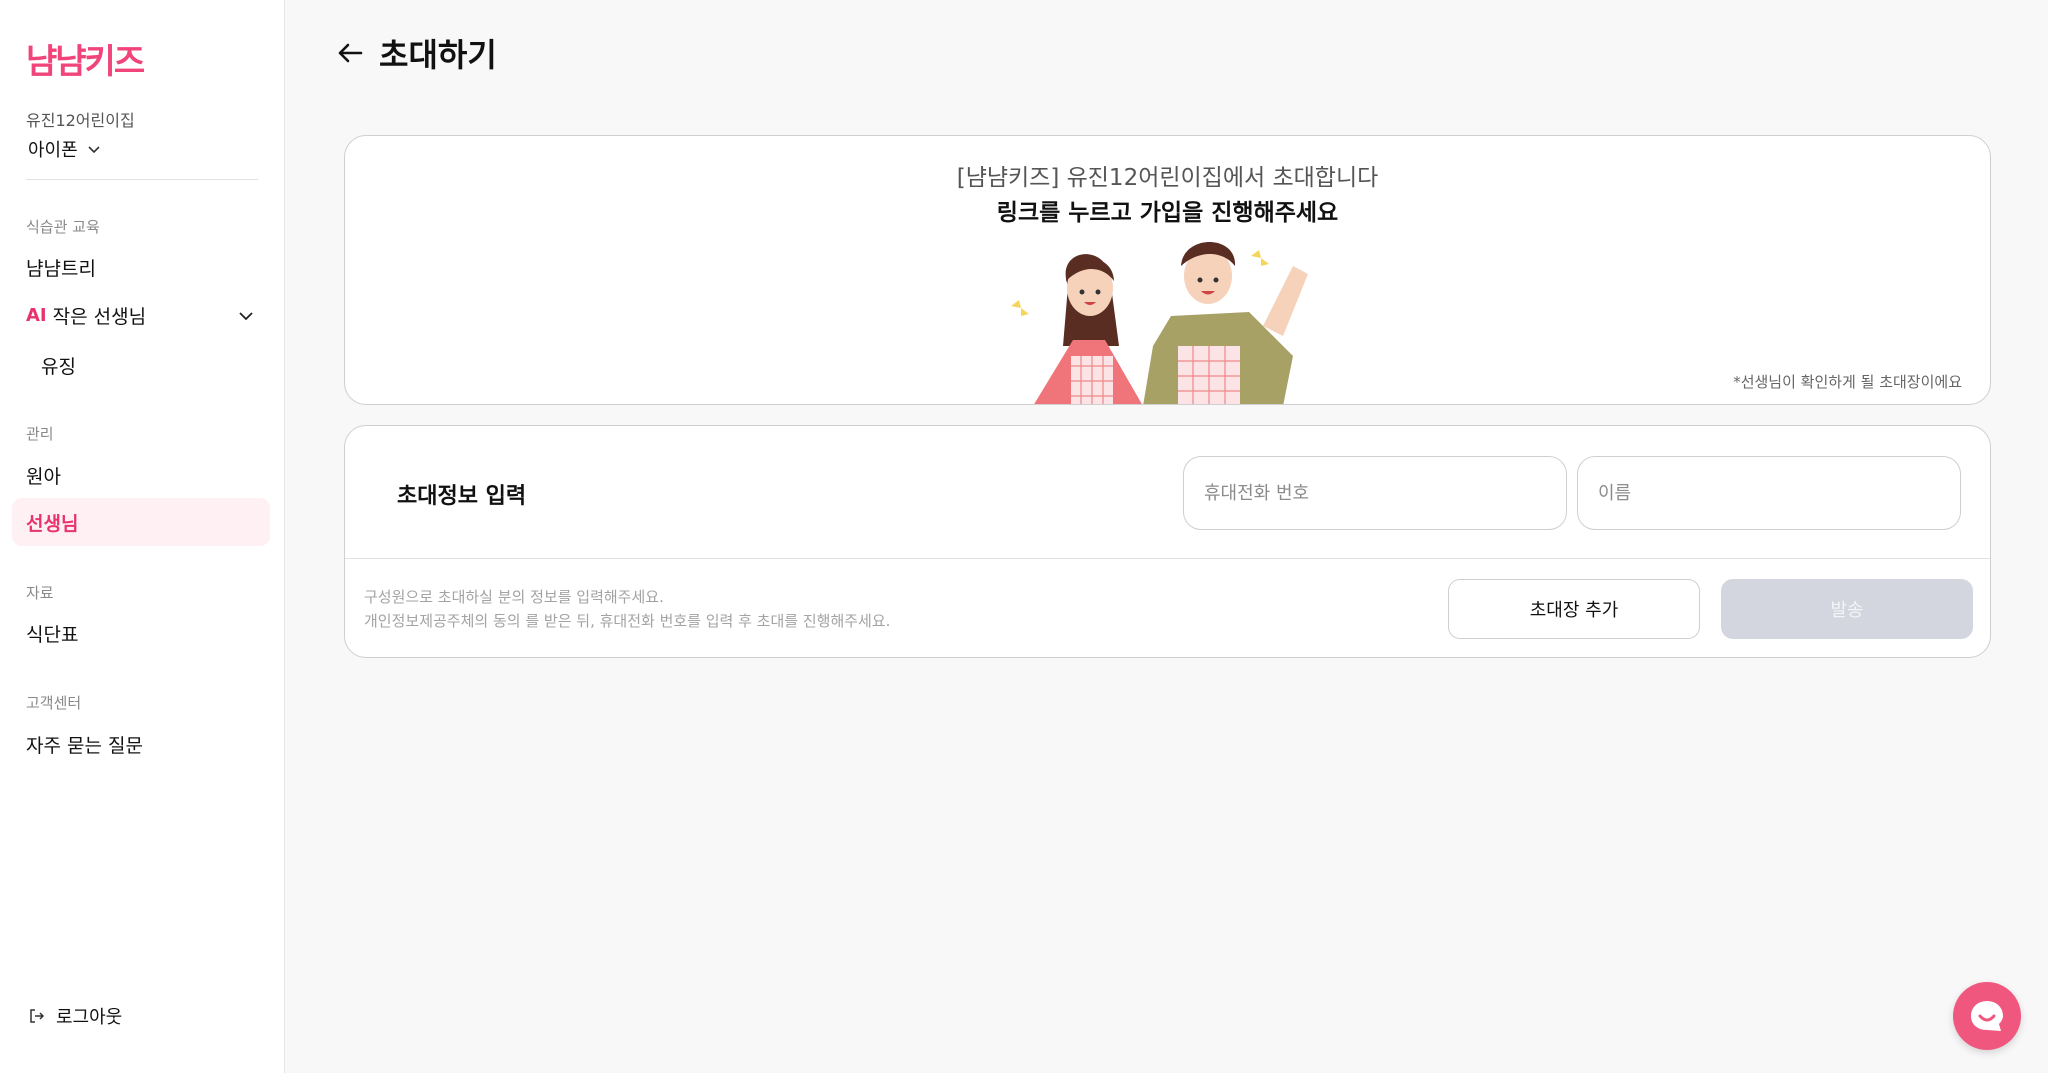 This screenshot has height=1073, width=2048. What do you see at coordinates (1167, 178) in the screenshot?
I see `preview-heading: [냠냠키즈] 유진12어린이집에서 초대합니다` at bounding box center [1167, 178].